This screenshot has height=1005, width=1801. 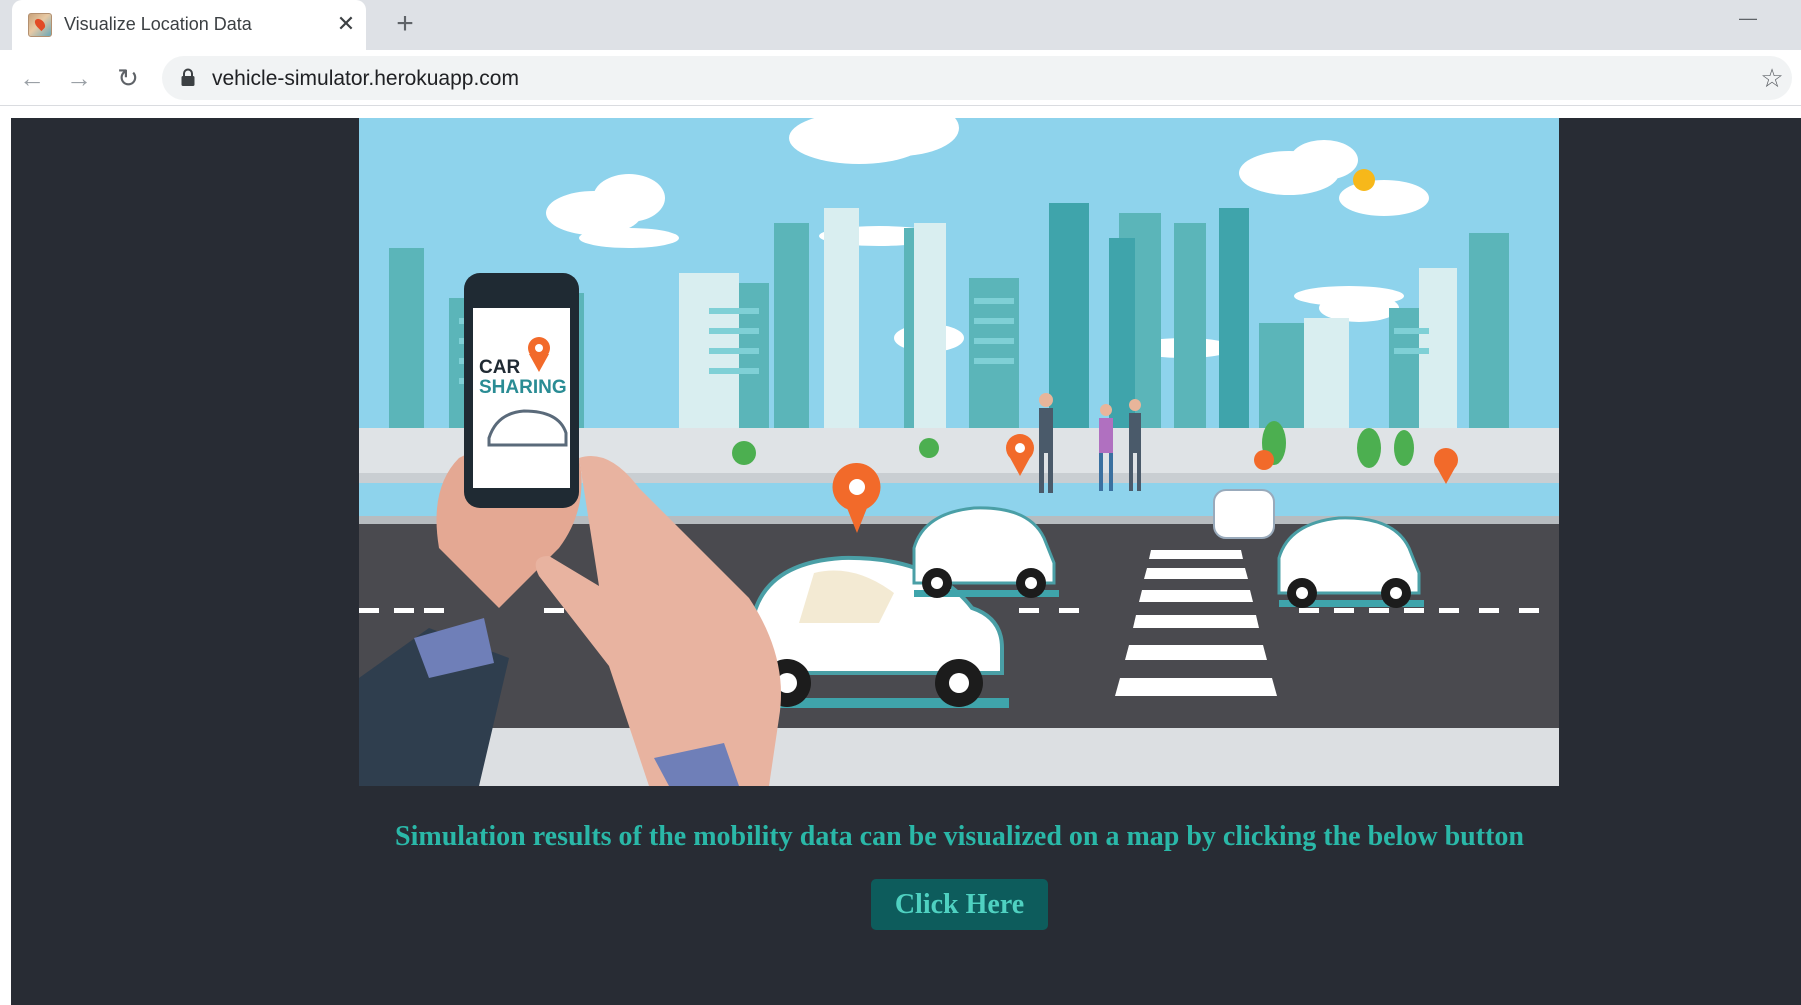 I want to click on phone-sharing-text: SHARING, so click(x=523, y=387).